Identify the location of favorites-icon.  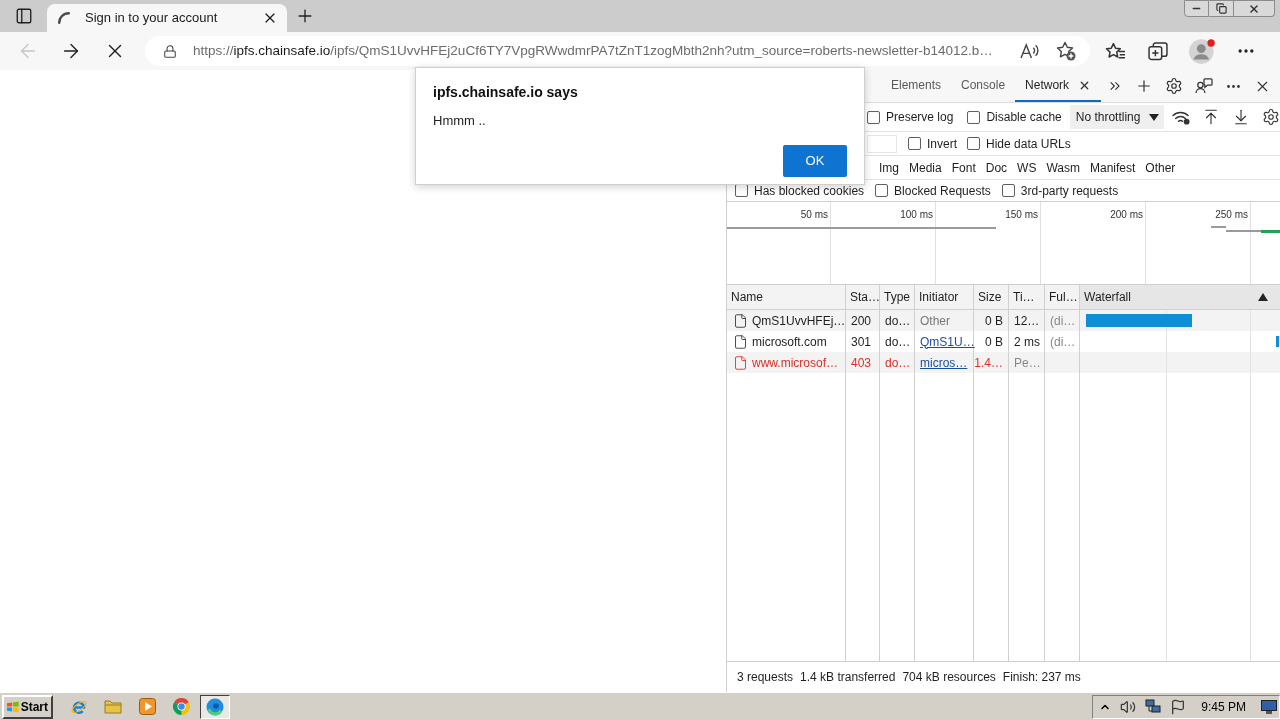
(1115, 51).